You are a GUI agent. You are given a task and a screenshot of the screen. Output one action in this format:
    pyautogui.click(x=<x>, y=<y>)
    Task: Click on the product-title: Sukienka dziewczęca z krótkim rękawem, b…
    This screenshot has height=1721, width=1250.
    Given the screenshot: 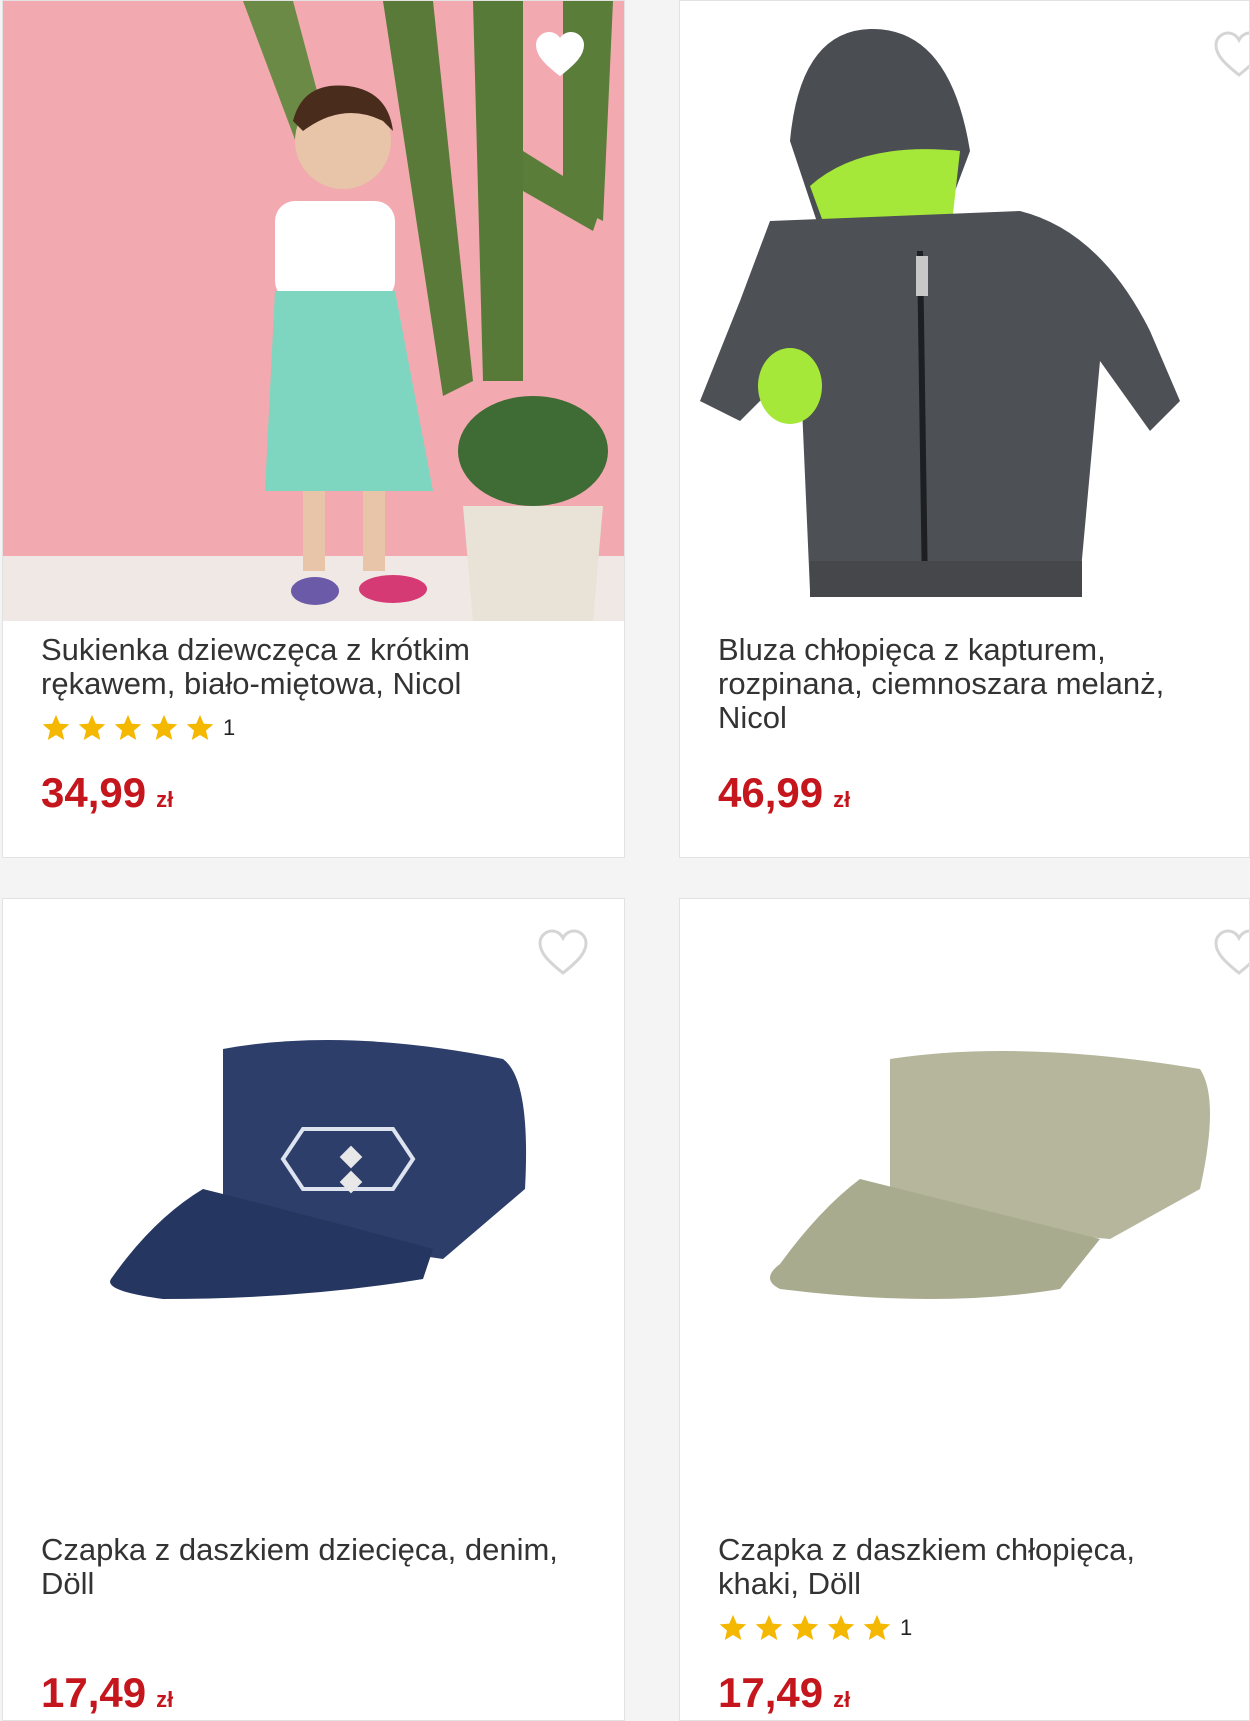 What is the action you would take?
    pyautogui.click(x=317, y=667)
    